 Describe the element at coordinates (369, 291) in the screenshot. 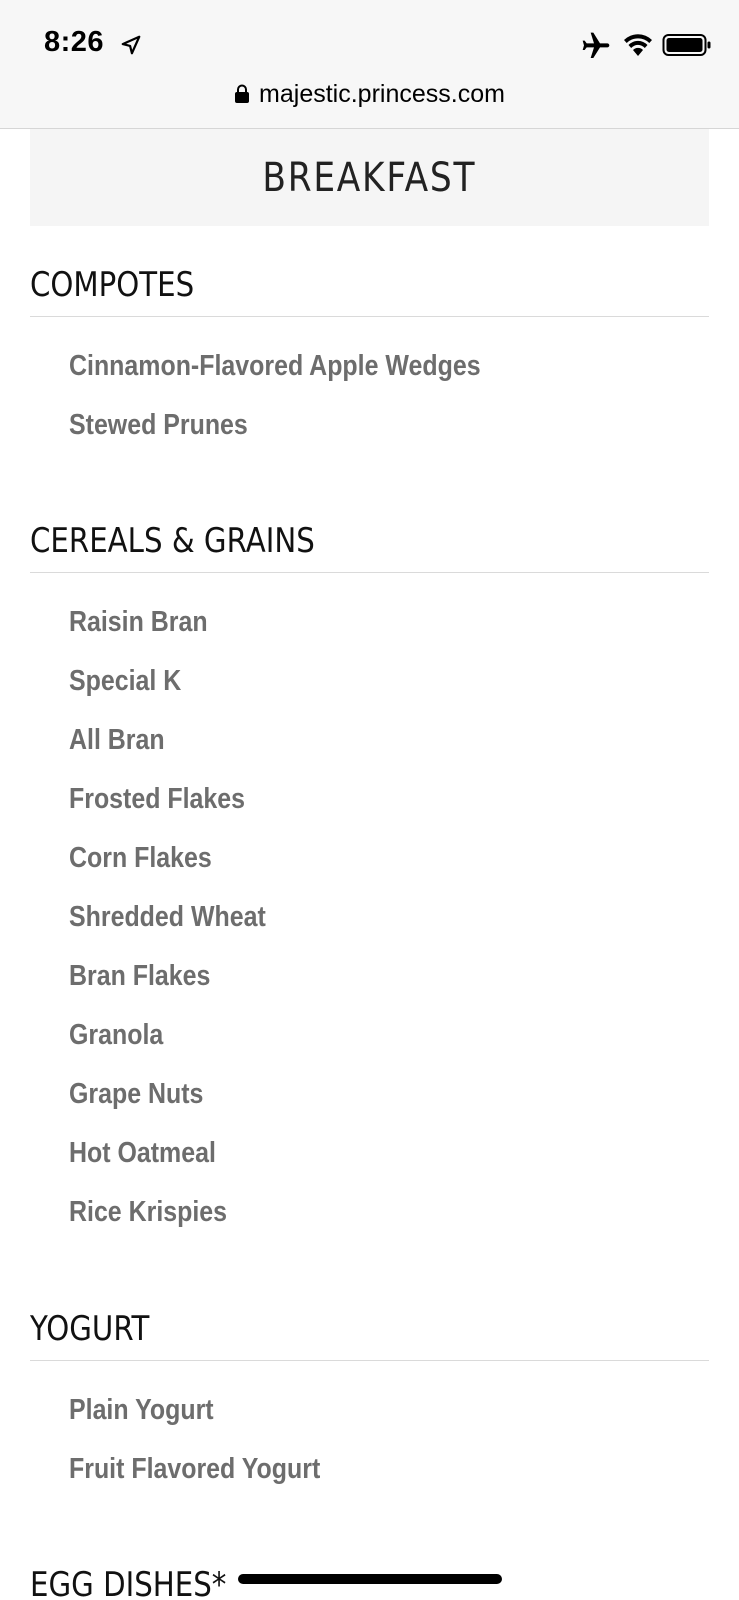

I see `section-title: COMPOTES` at that location.